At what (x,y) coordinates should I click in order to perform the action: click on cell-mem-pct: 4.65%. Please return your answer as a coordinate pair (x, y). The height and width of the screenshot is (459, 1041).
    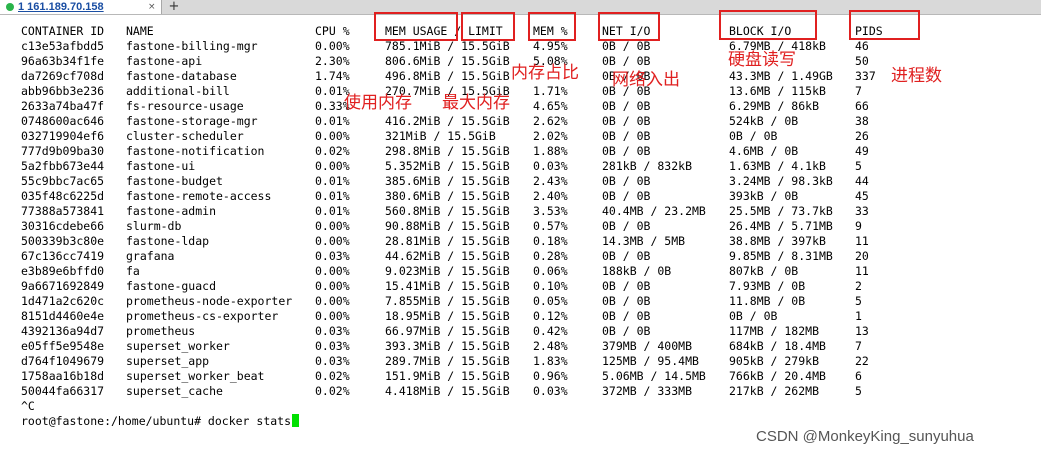
    Looking at the image, I should click on (550, 106).